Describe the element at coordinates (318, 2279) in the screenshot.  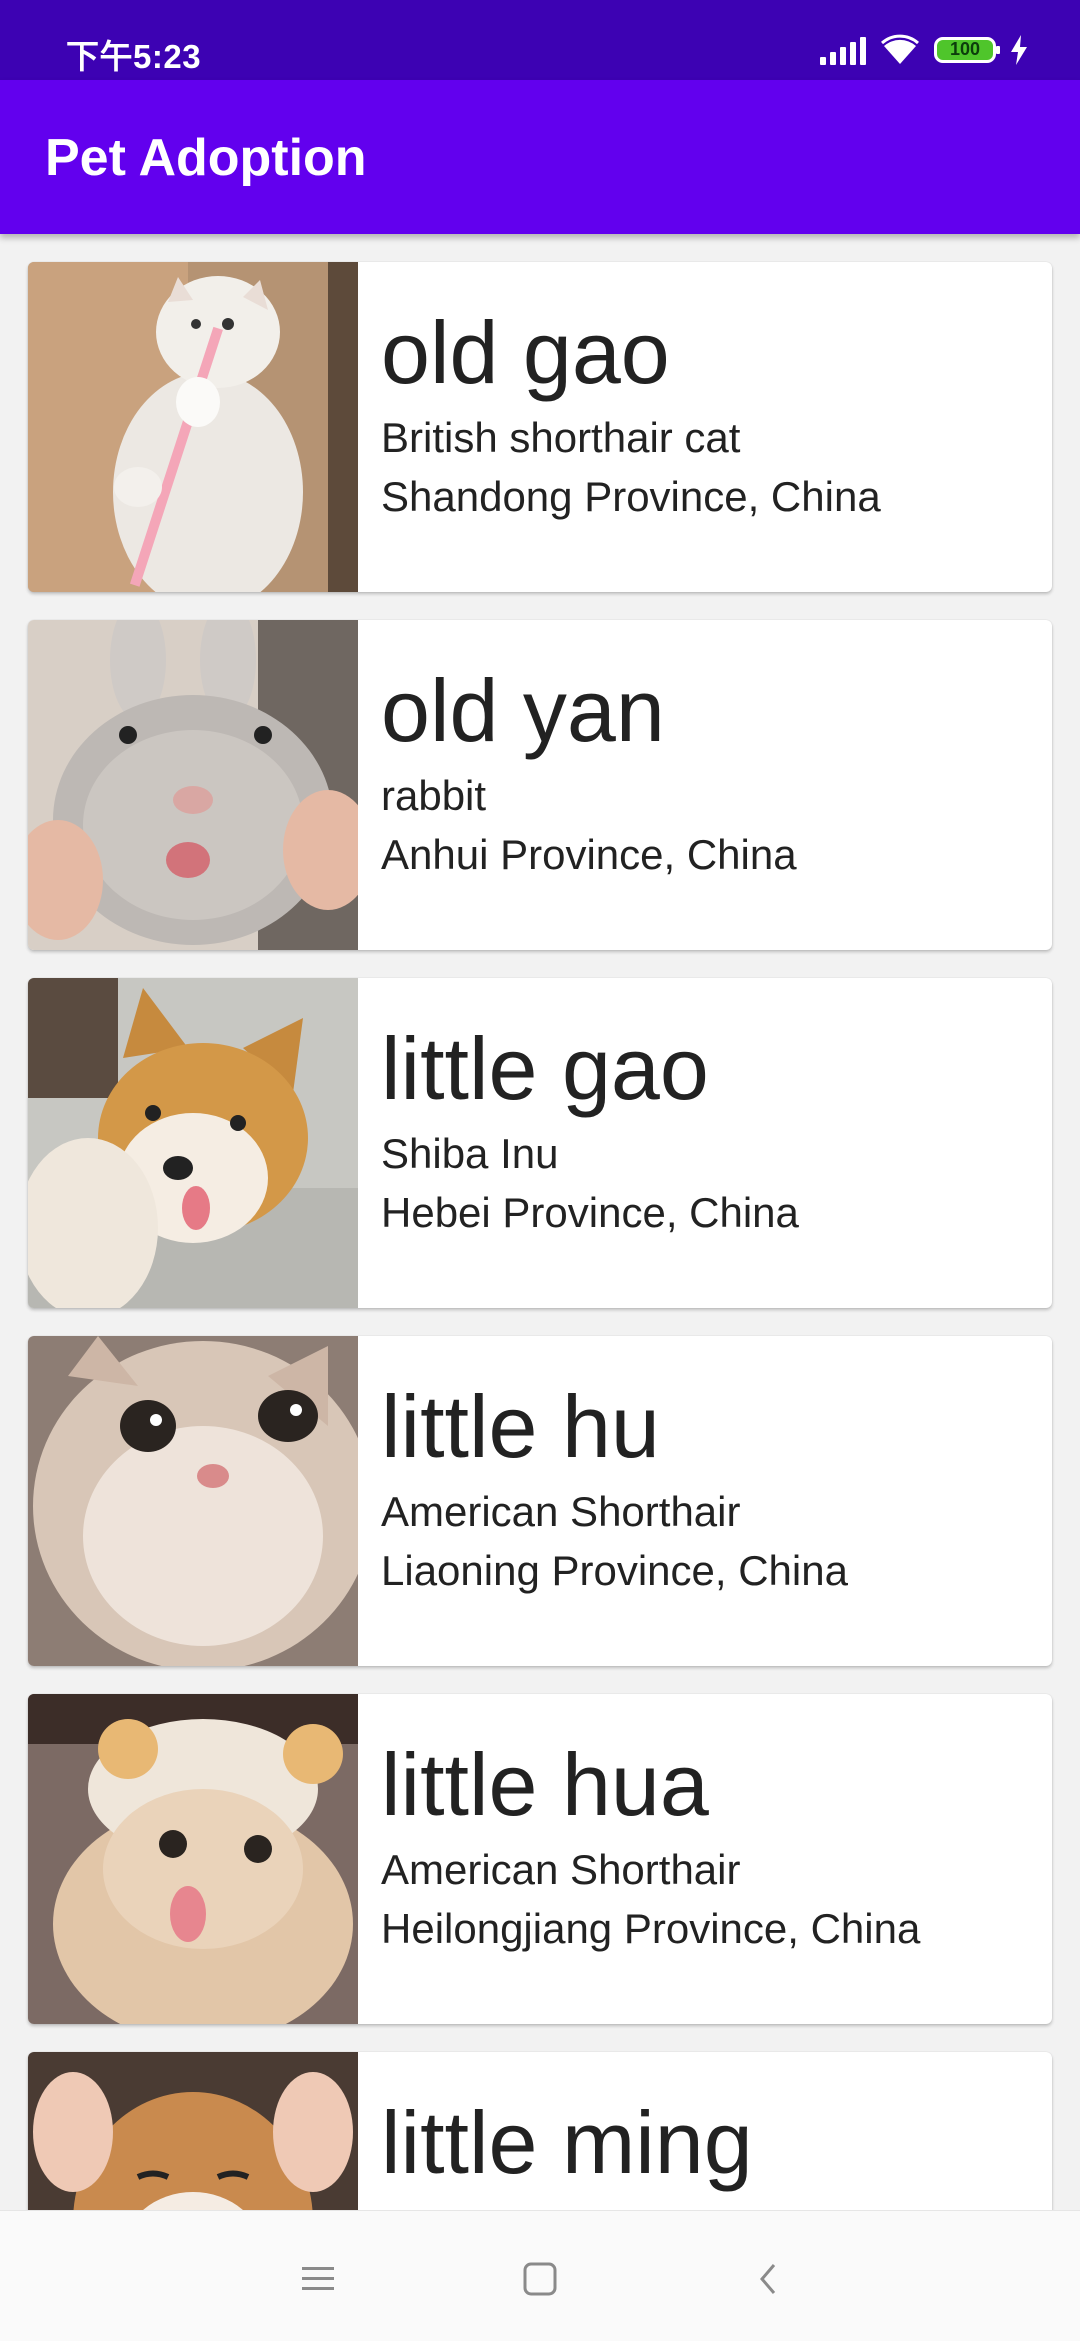
I see `menu-icon` at that location.